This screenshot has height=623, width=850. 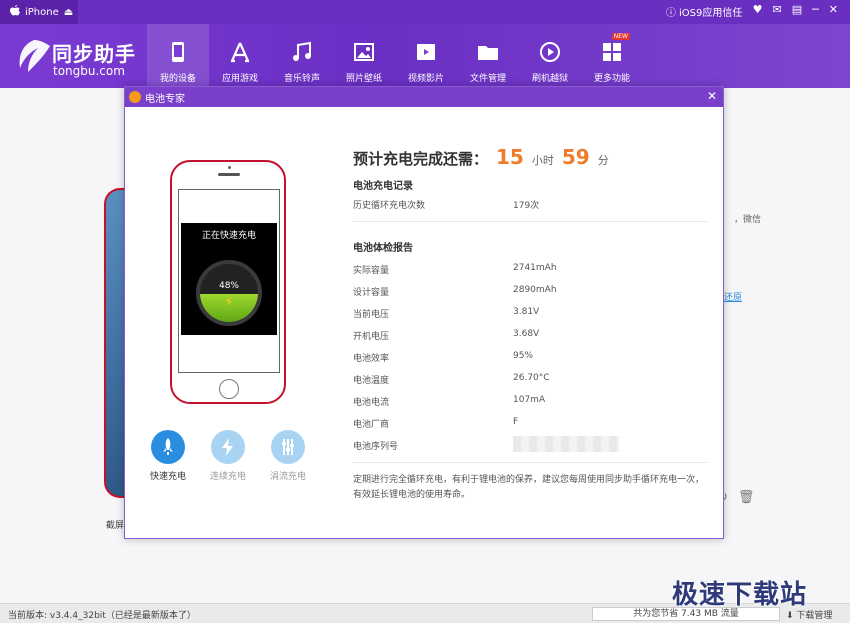 I want to click on row-label: 历史循环充电次数, so click(x=389, y=206).